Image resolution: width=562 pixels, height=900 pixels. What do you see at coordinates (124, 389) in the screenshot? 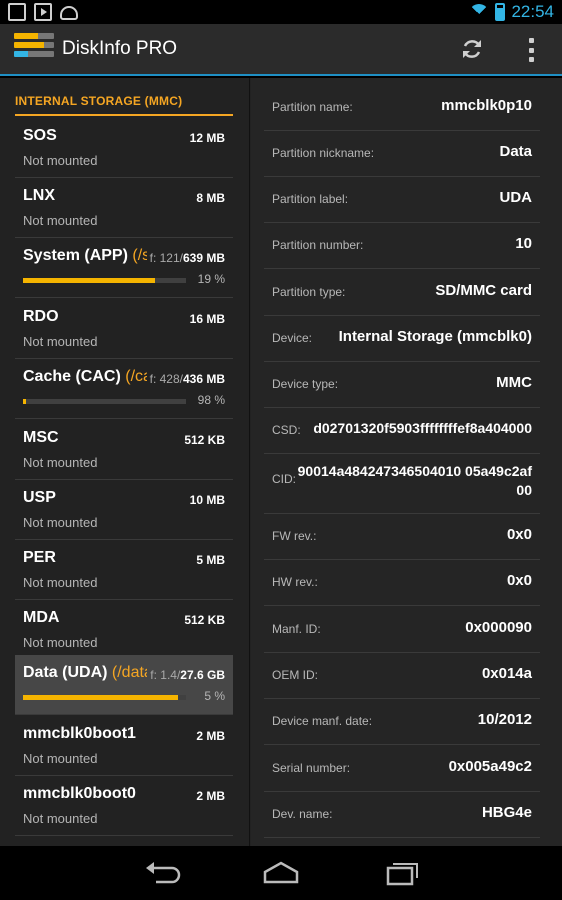
I see `partition-item-cache: Cache (CAC) (/cac... f: 428/436 MB 98 %` at bounding box center [124, 389].